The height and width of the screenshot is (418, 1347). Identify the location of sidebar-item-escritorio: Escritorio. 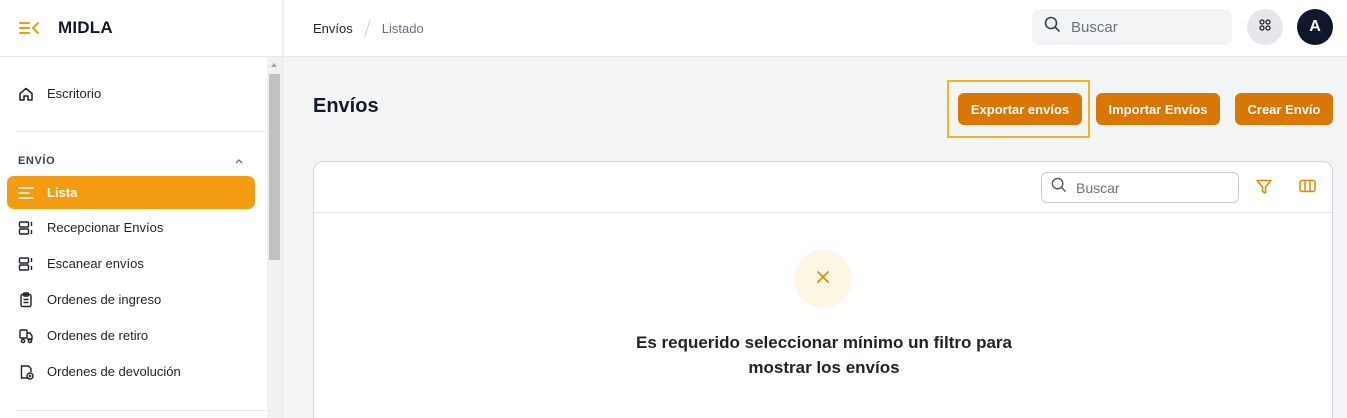
(131, 93).